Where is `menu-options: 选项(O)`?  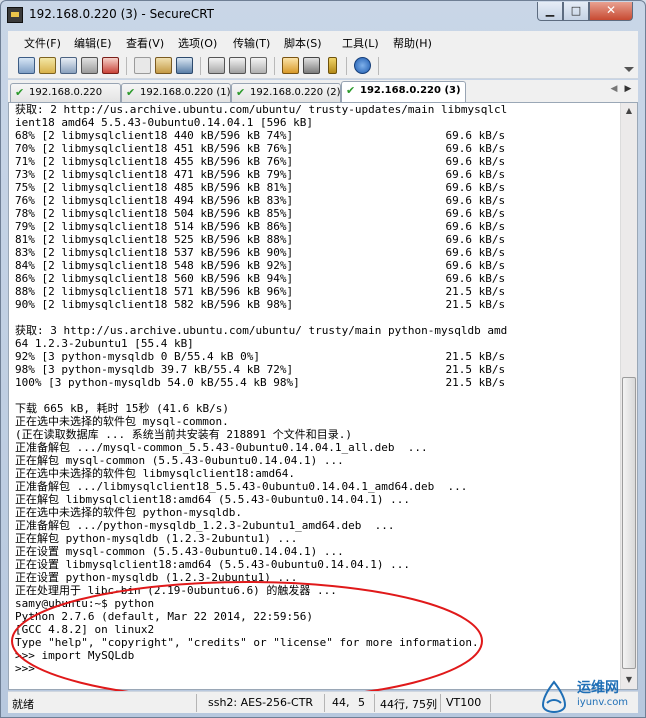 menu-options: 选项(O) is located at coordinates (197, 43).